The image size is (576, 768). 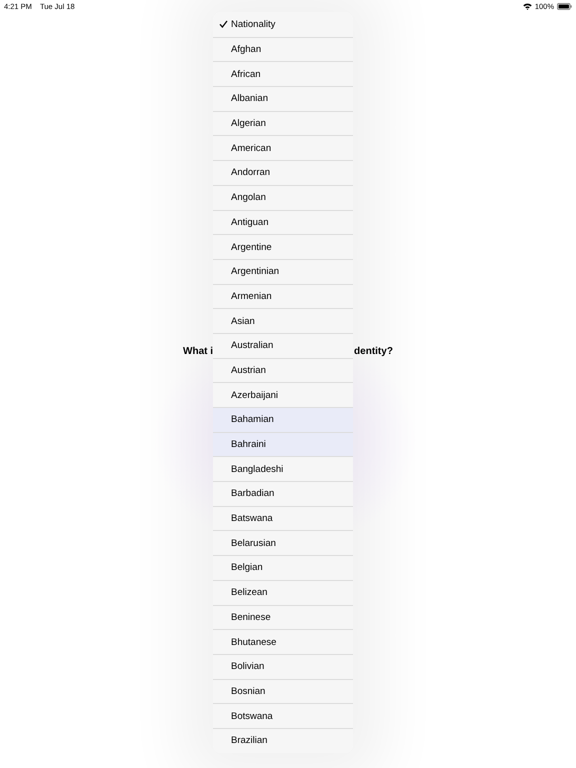 What do you see at coordinates (283, 320) in the screenshot?
I see `menu-item: Asian` at bounding box center [283, 320].